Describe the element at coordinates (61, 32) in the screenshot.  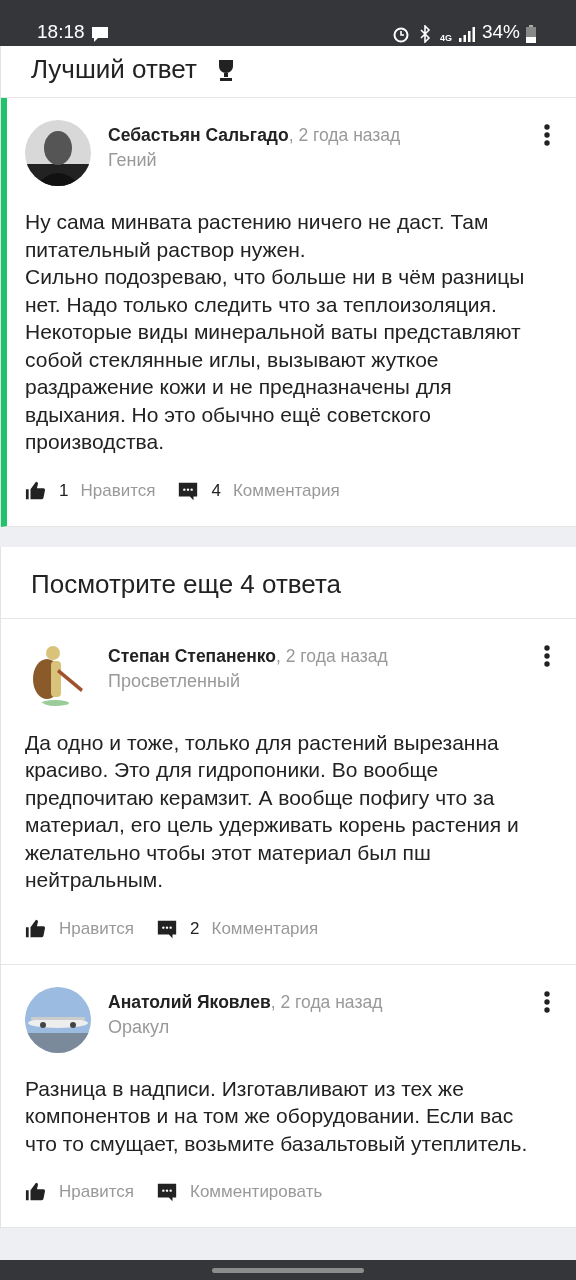
I see `clock: 18:18` at that location.